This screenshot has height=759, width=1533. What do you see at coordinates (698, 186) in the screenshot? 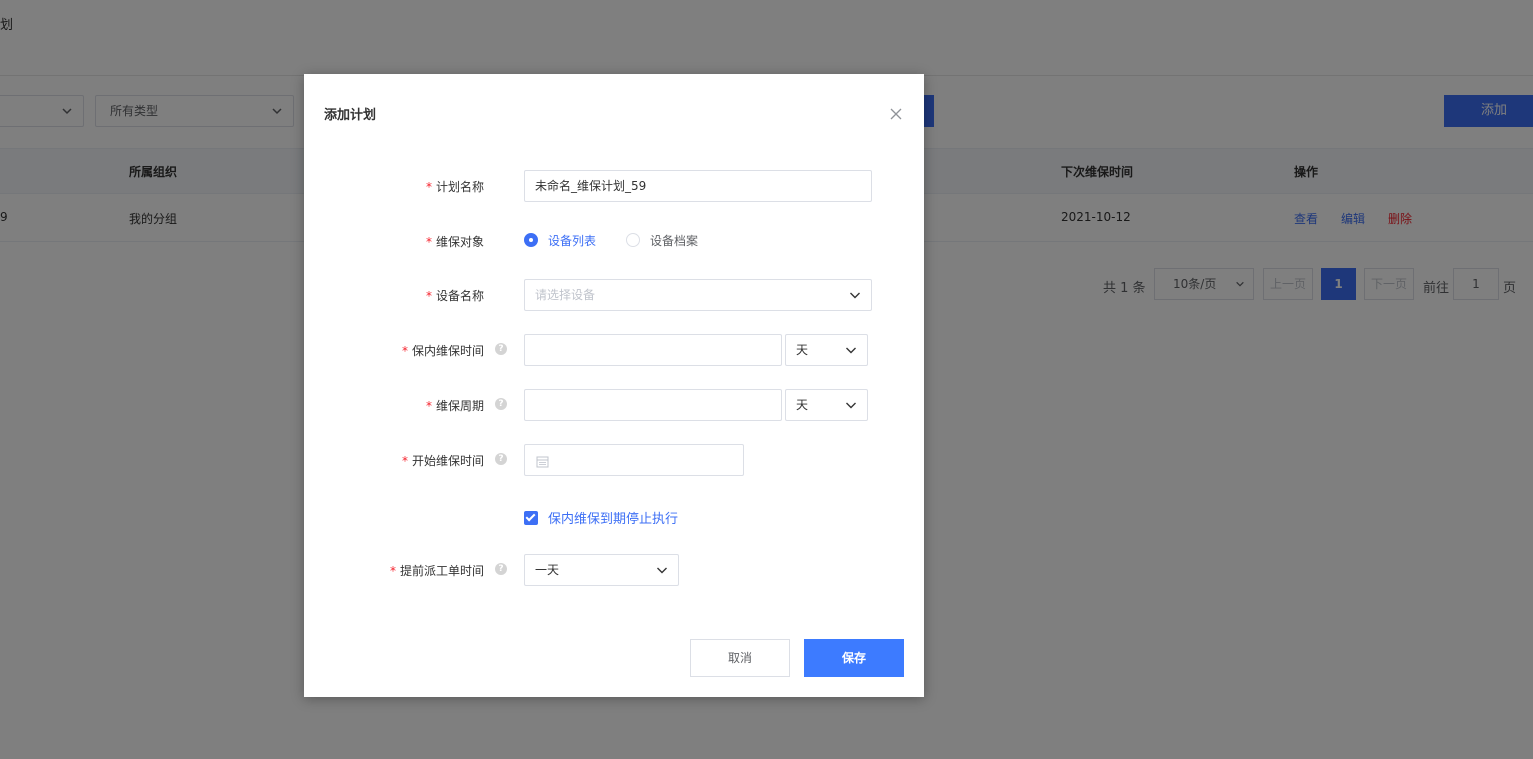
I see `plan-name-input: 未命名_维保计划_59` at bounding box center [698, 186].